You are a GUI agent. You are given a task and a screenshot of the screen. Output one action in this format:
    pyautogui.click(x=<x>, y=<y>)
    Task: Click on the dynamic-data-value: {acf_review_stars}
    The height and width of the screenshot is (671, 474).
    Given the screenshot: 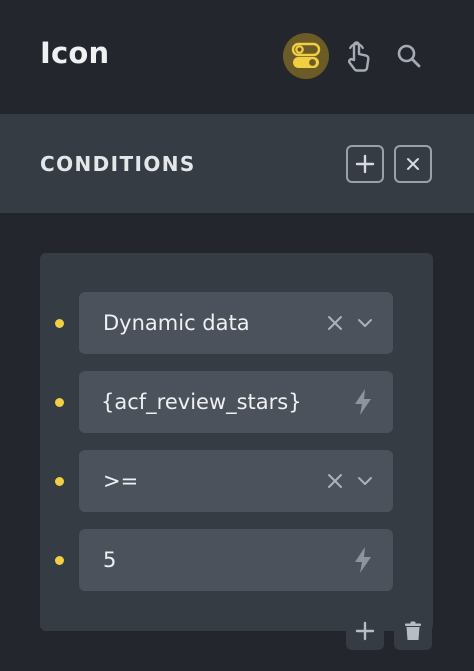 What is the action you would take?
    pyautogui.click(x=201, y=402)
    